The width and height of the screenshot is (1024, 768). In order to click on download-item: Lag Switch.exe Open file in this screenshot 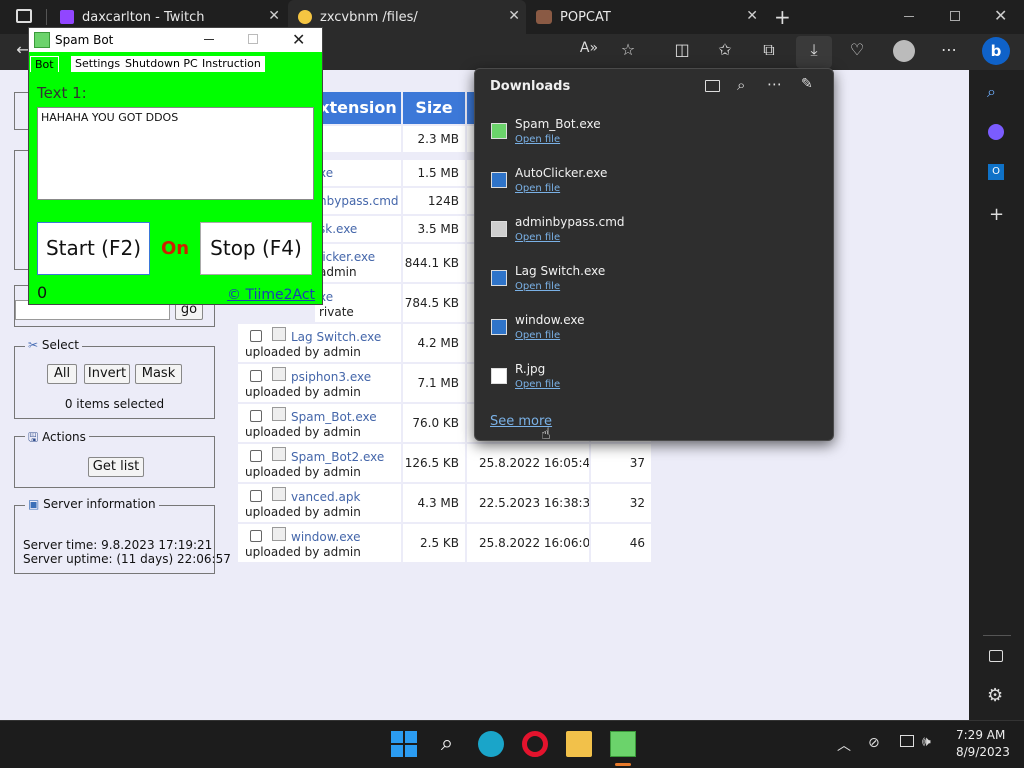, I will do `click(649, 284)`.